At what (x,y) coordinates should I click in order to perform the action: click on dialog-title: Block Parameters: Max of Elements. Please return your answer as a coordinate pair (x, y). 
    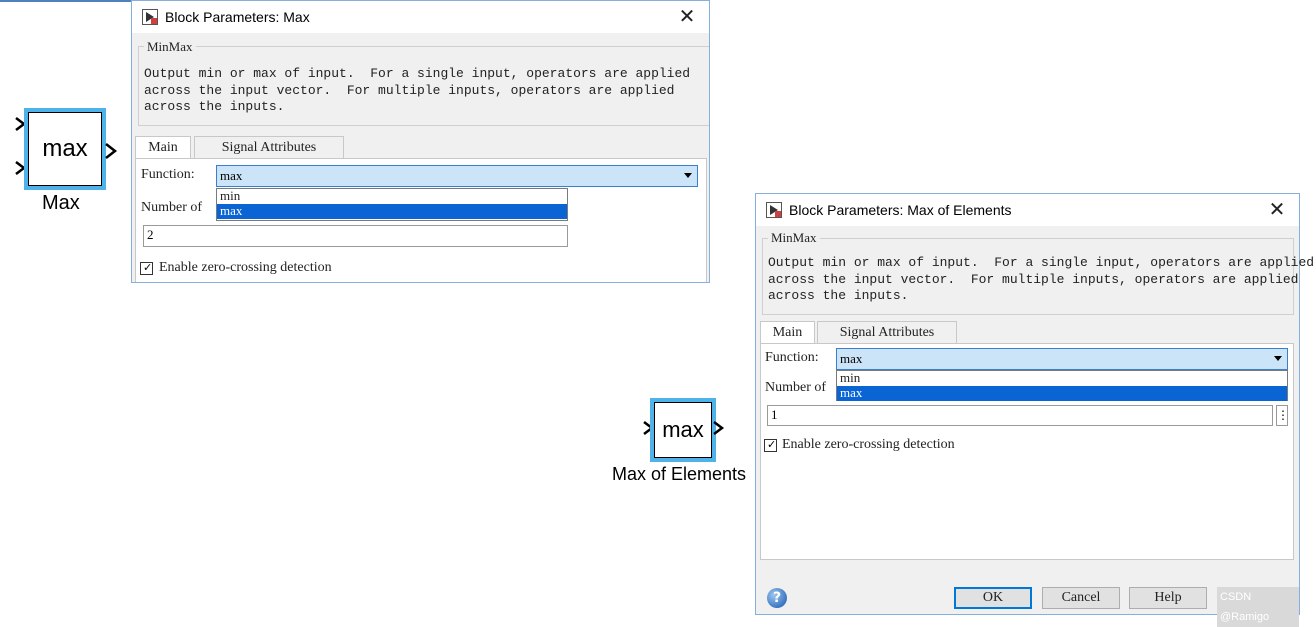
    Looking at the image, I should click on (900, 210).